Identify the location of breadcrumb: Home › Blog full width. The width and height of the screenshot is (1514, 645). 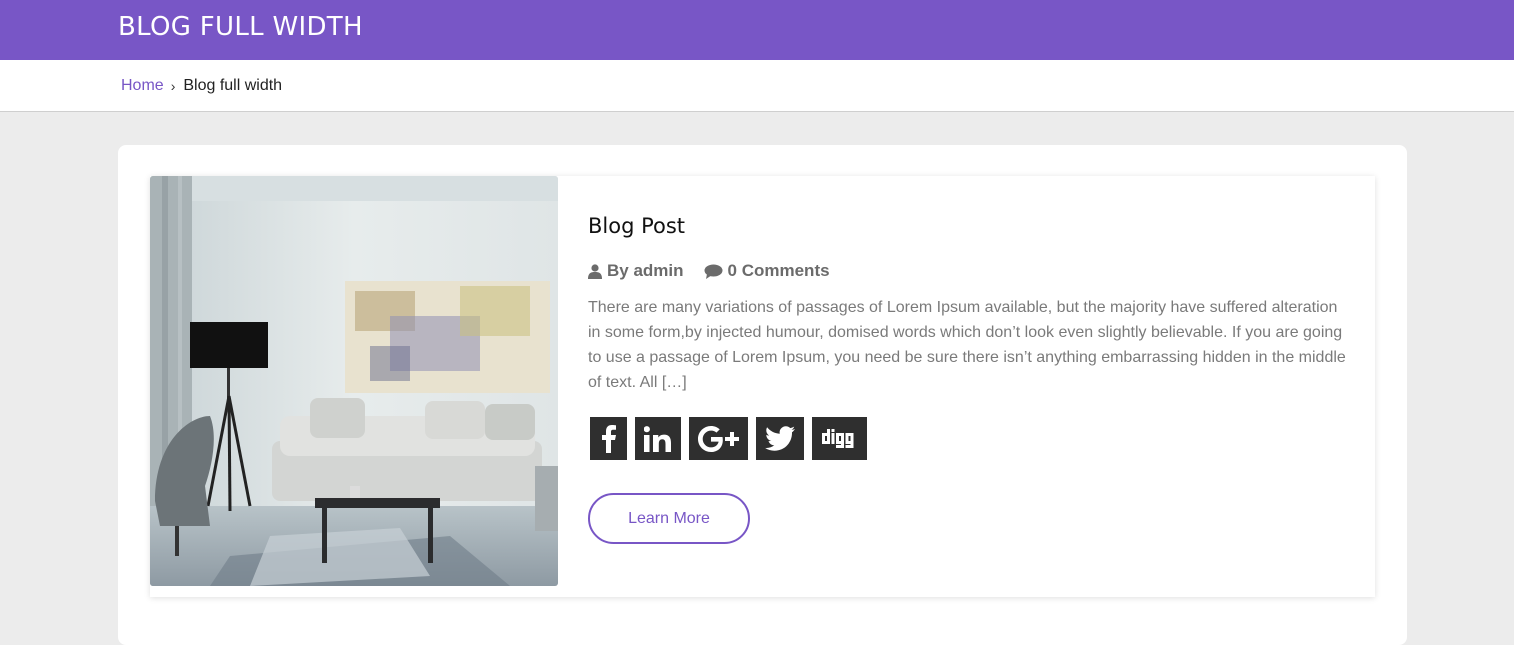
(201, 86).